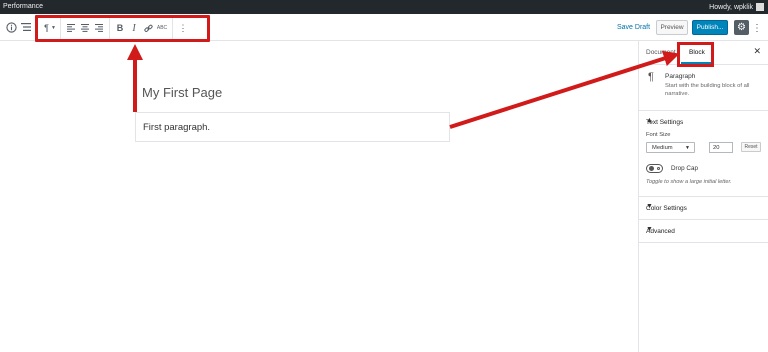 This screenshot has width=768, height=352. What do you see at coordinates (176, 127) in the screenshot?
I see `paragraph-text: First paragraph.` at bounding box center [176, 127].